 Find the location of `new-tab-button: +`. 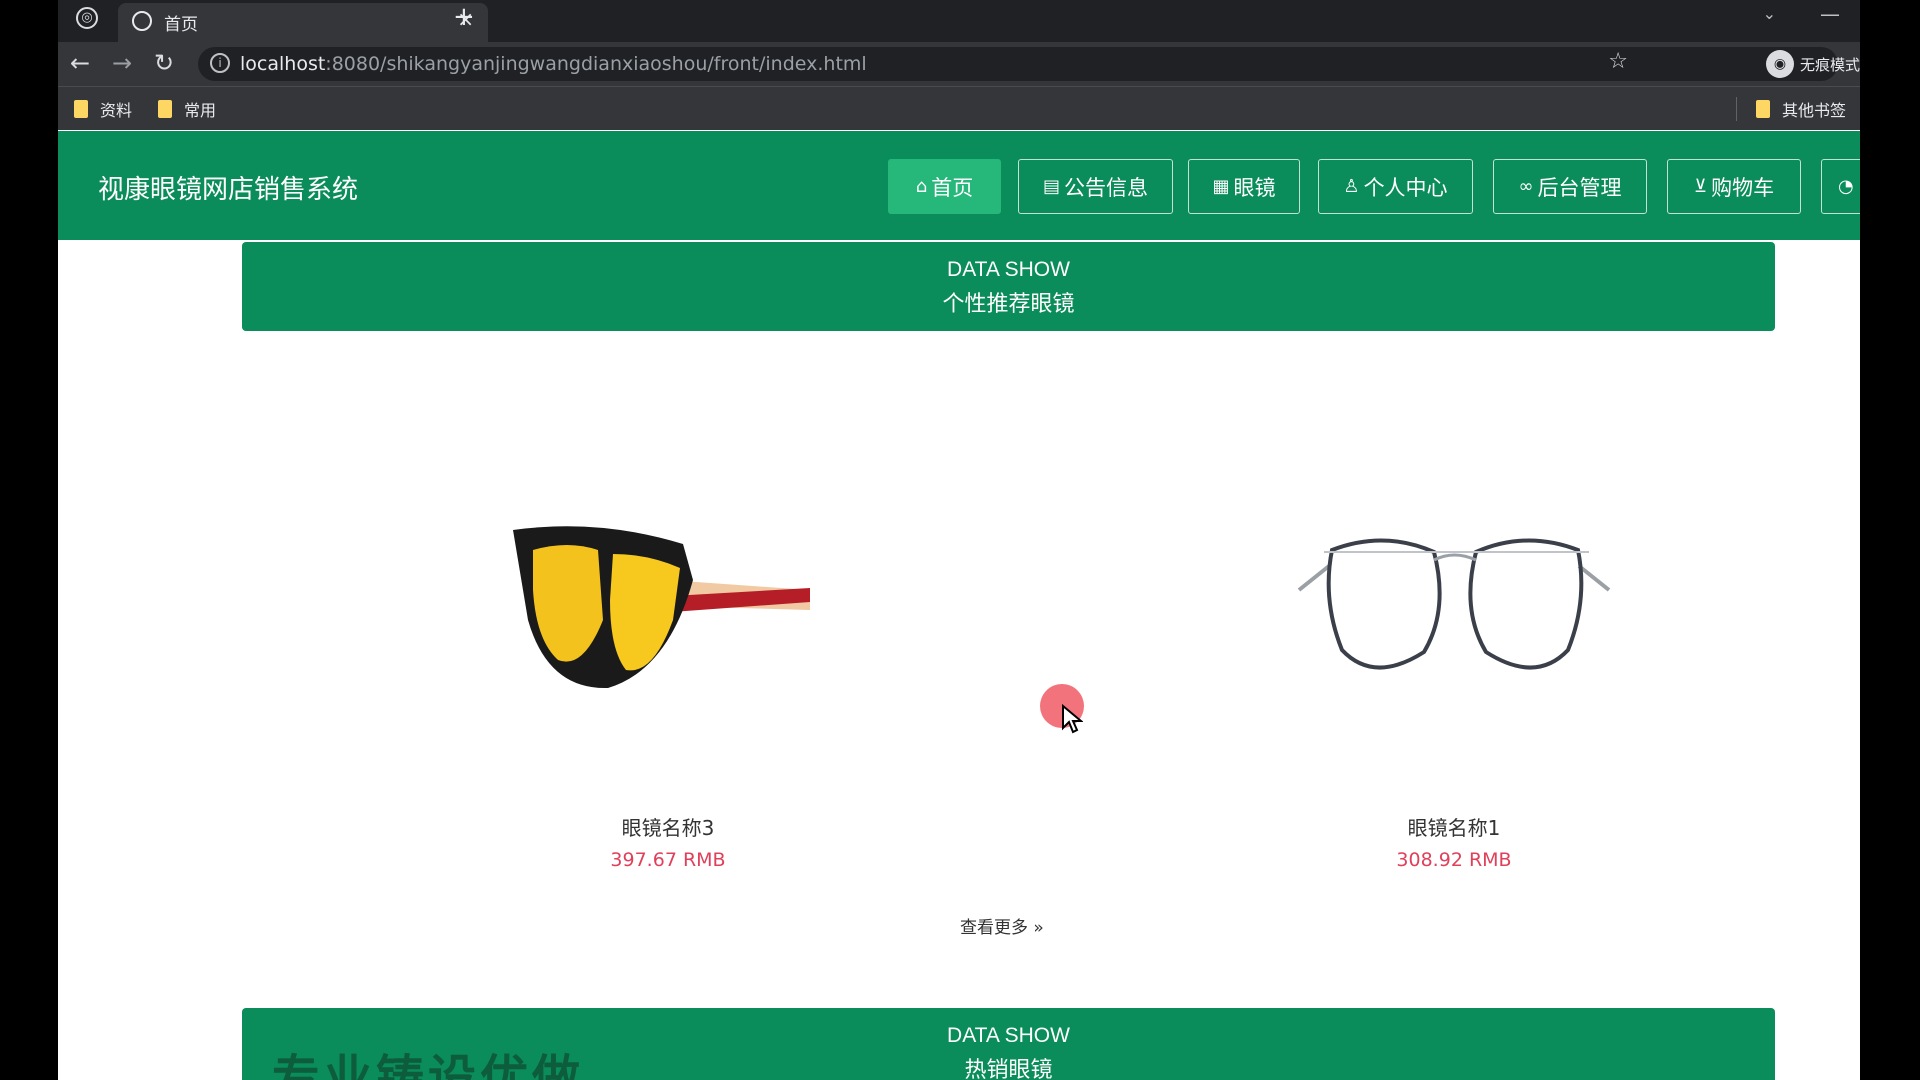

new-tab-button: + is located at coordinates (464, 17).